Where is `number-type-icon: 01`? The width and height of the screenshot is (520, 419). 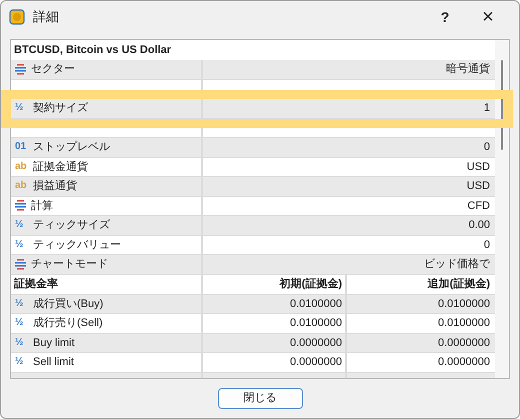
number-type-icon: 01 is located at coordinates (21, 147).